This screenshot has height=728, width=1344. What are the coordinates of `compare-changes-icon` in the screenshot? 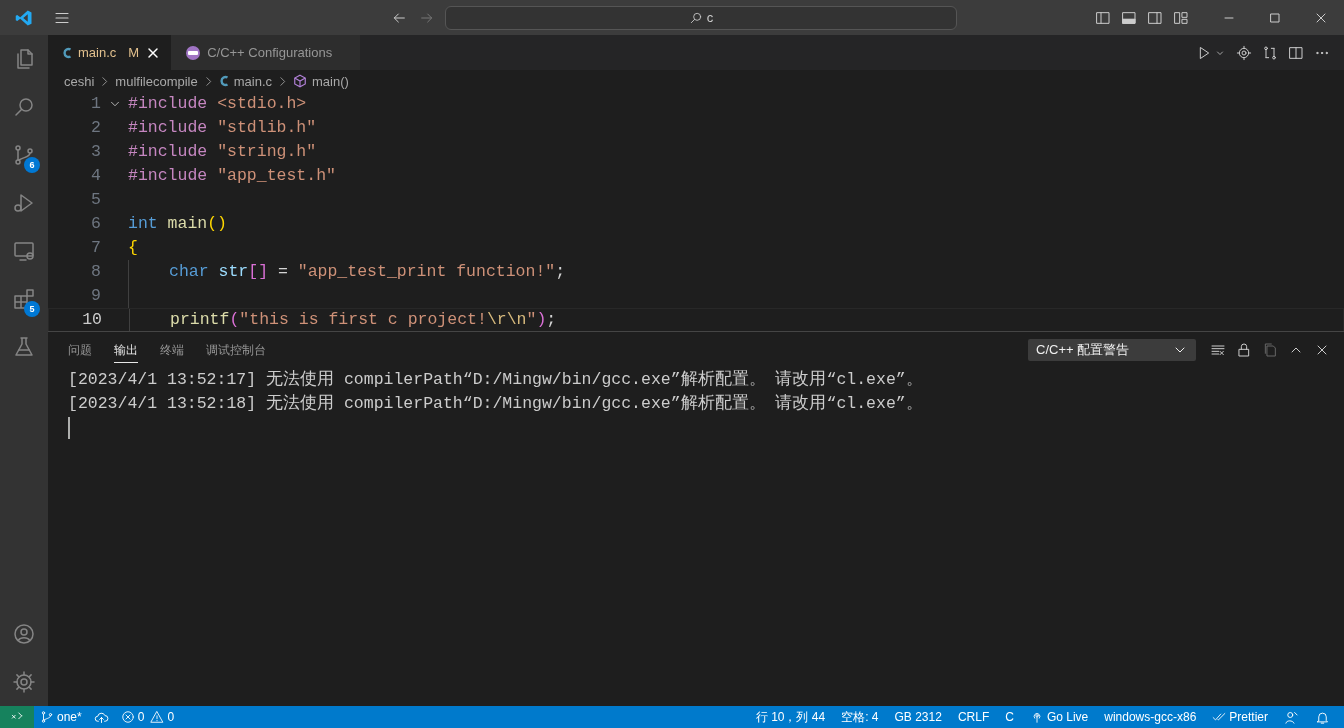 It's located at (1270, 52).